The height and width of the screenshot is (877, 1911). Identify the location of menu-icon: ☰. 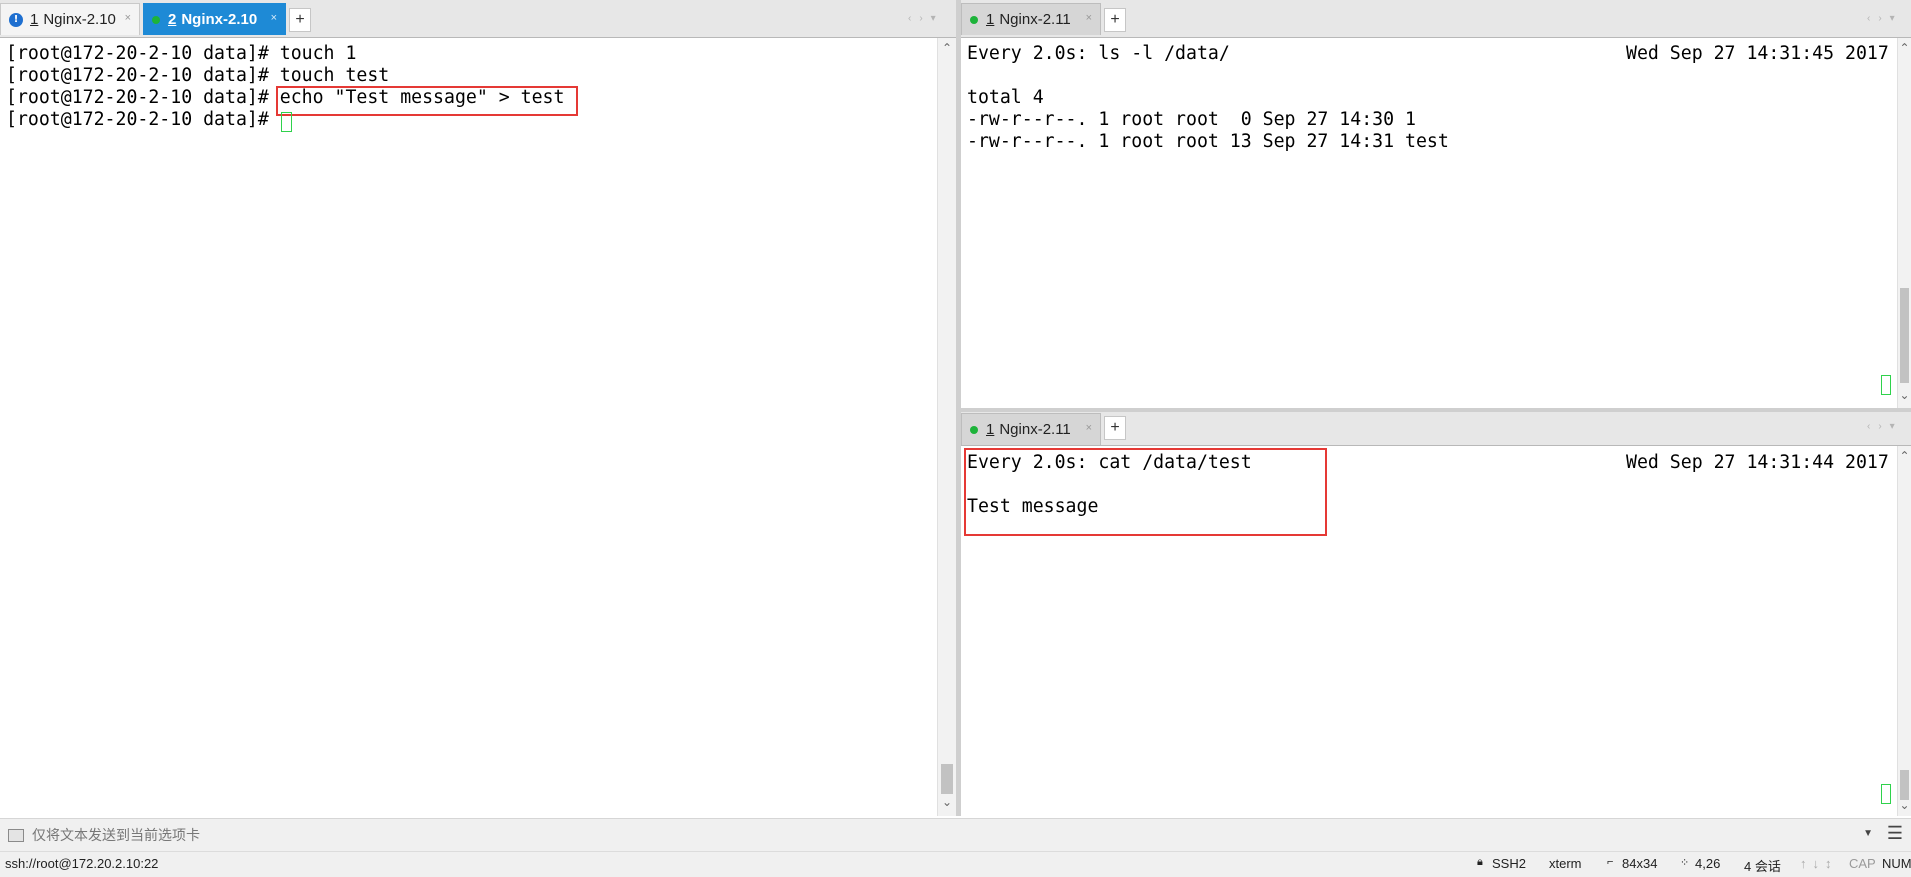
(1895, 833).